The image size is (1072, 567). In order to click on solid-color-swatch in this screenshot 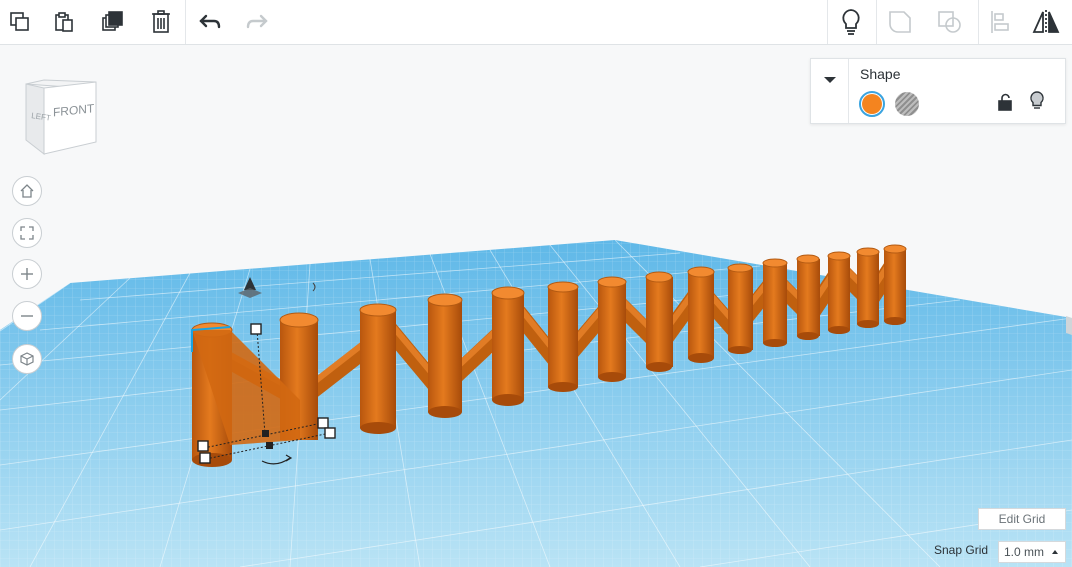, I will do `click(872, 104)`.